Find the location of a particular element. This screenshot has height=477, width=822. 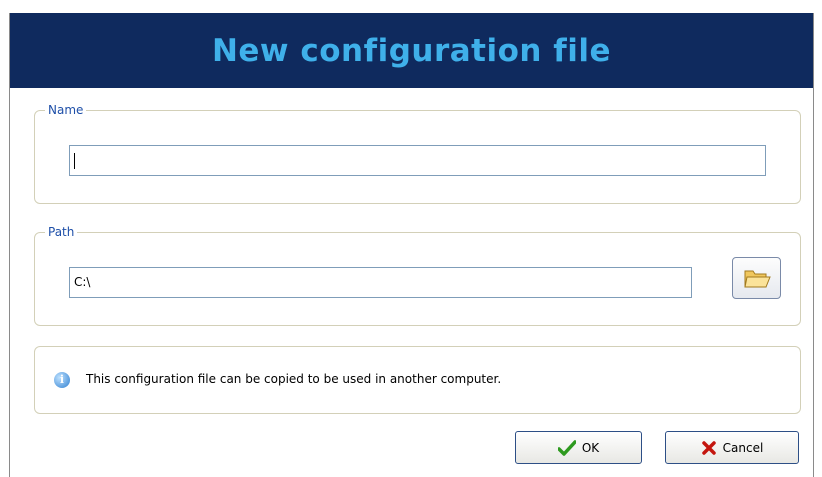

path-legend: Path is located at coordinates (61, 232).